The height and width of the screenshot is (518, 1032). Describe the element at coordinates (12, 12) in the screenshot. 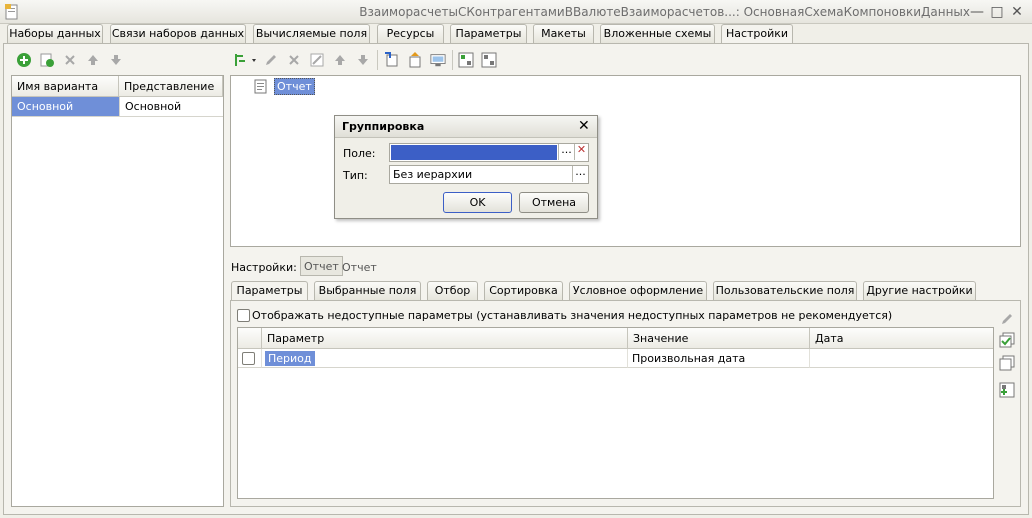

I see `app-icon` at that location.